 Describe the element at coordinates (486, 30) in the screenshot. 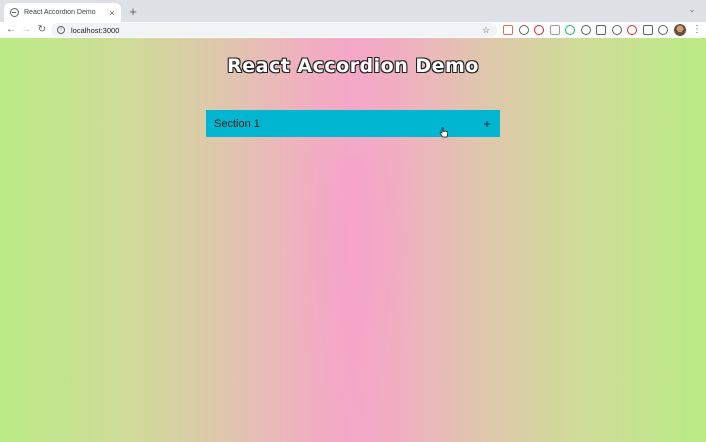

I see `bookmark-star-icon: ☆` at that location.